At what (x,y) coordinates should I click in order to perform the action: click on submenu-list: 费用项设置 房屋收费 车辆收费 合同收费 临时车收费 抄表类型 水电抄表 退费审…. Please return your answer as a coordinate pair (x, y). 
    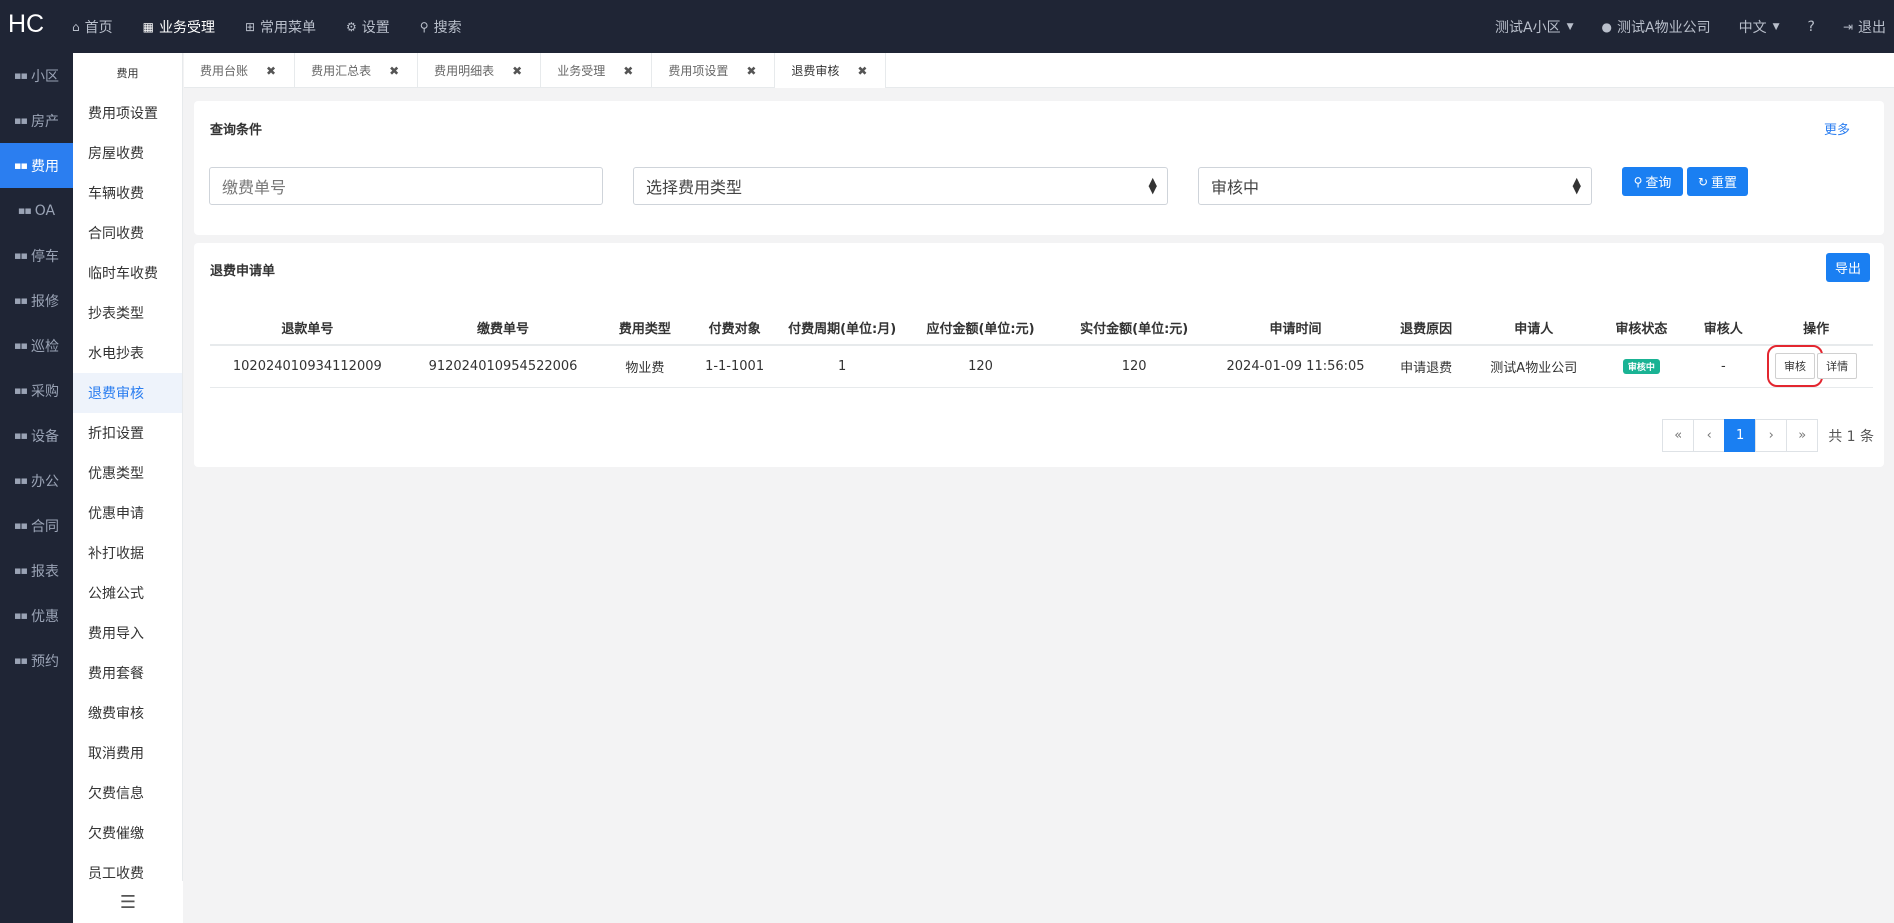
    Looking at the image, I should click on (127, 504).